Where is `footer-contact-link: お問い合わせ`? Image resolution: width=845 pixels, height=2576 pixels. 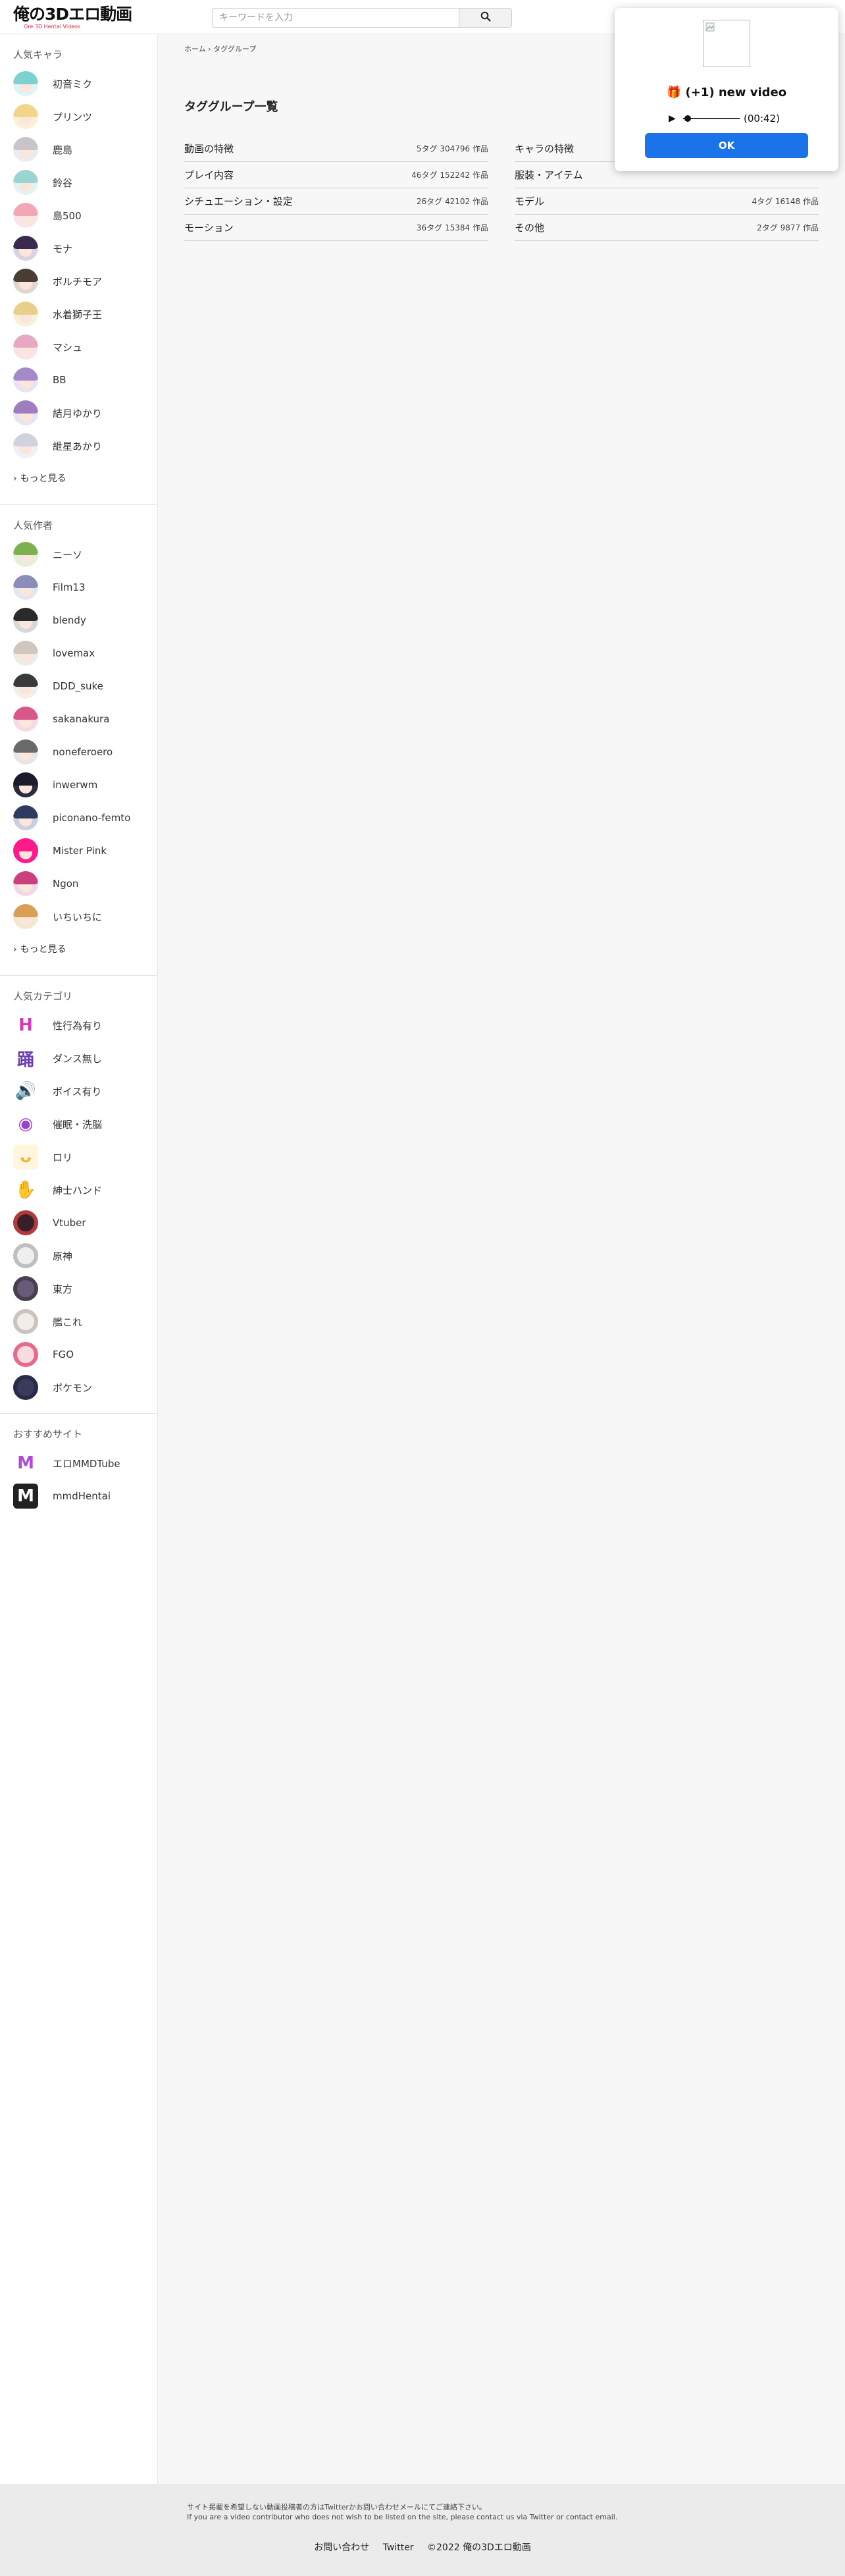 footer-contact-link: お問い合わせ is located at coordinates (342, 2547).